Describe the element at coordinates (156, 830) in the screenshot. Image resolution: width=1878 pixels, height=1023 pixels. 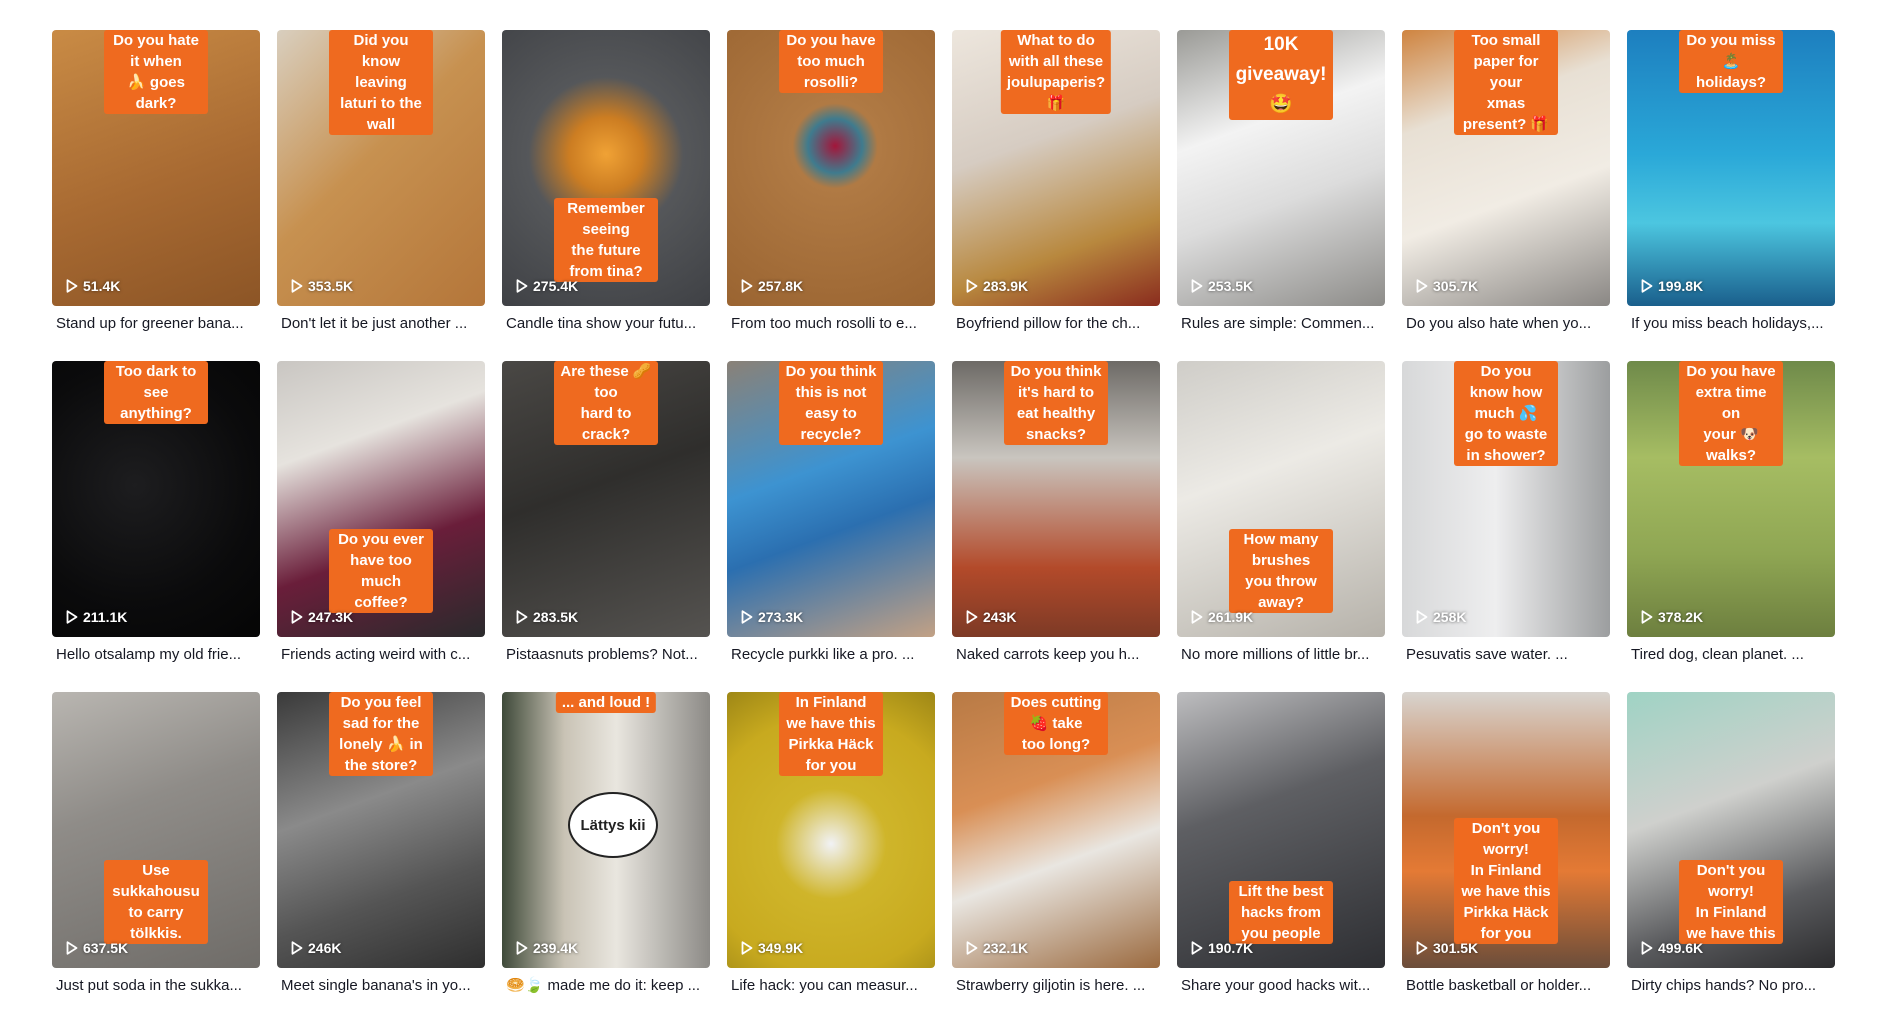
I see `video-thumbnail: Use sukkahousu to carry tölkkis. 637.5K` at that location.